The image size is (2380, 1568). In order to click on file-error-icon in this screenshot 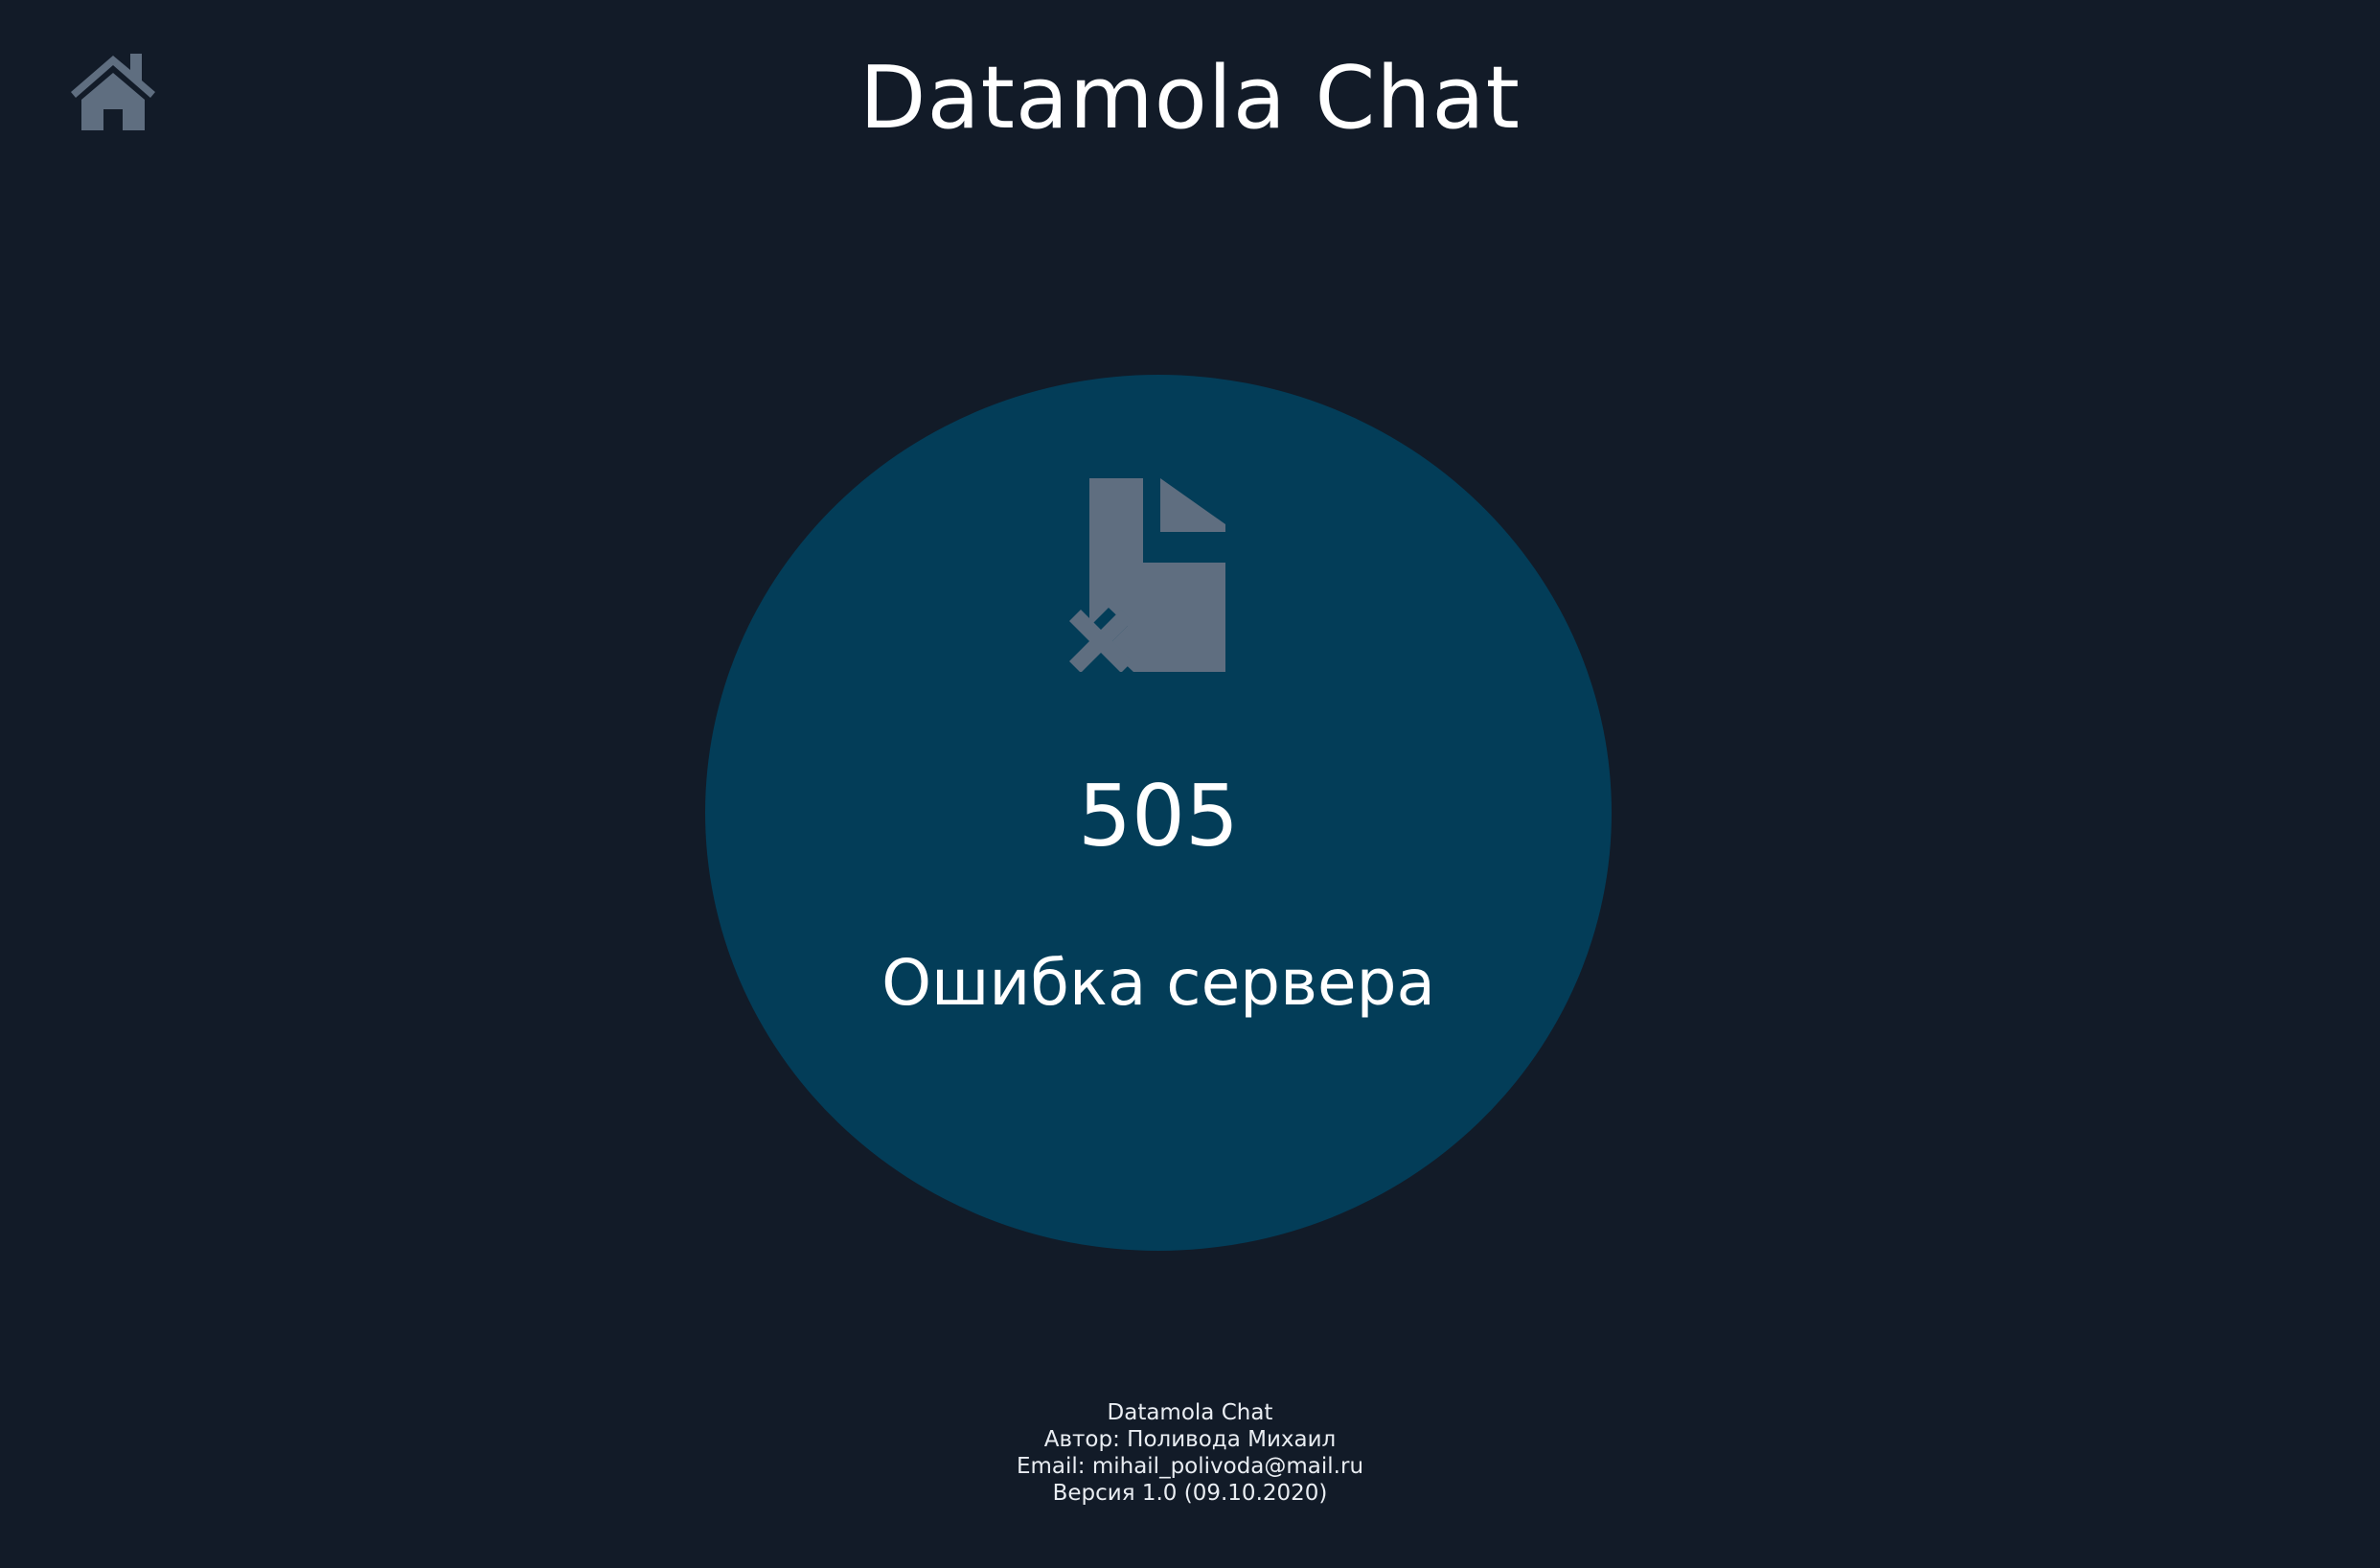, I will do `click(1159, 575)`.